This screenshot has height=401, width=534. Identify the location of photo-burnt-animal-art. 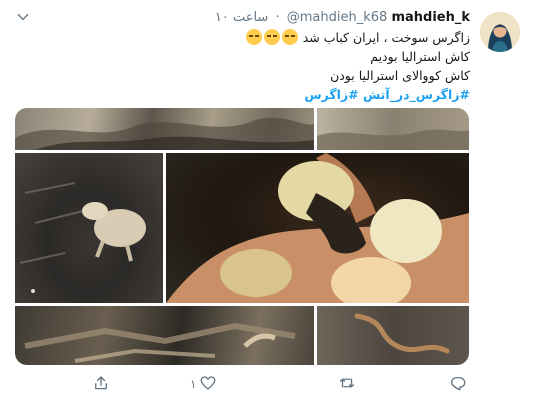
(82, 237).